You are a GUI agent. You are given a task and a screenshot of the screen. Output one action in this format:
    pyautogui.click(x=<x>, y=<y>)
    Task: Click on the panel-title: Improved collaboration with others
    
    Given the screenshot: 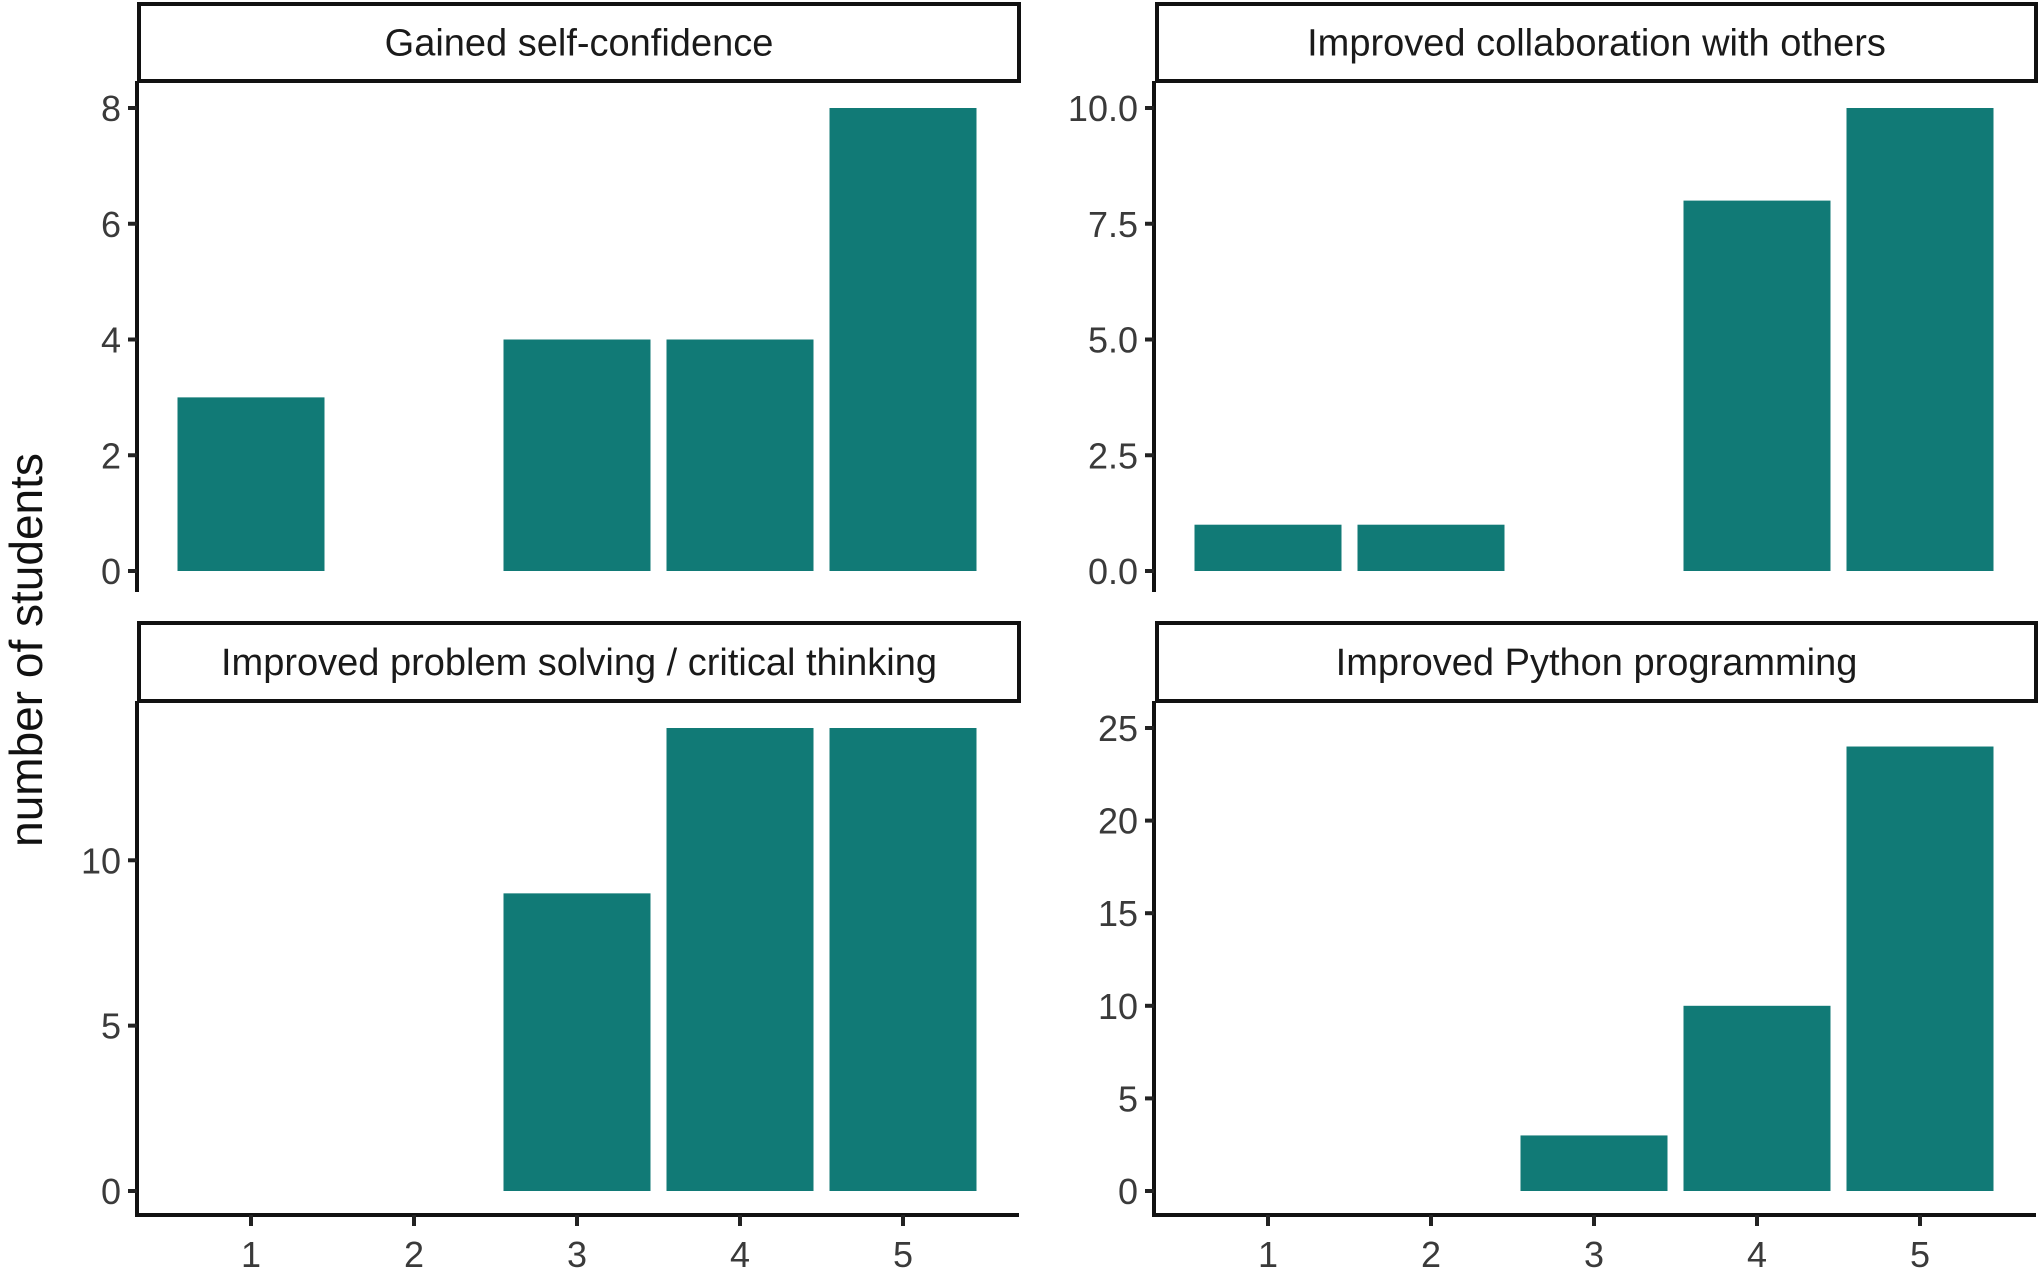 What is the action you would take?
    pyautogui.click(x=1596, y=44)
    